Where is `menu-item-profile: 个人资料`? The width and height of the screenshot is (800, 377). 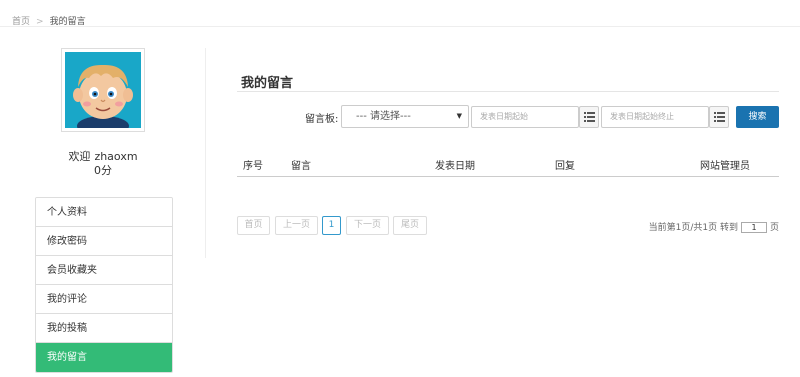 menu-item-profile: 个人资料 is located at coordinates (104, 212).